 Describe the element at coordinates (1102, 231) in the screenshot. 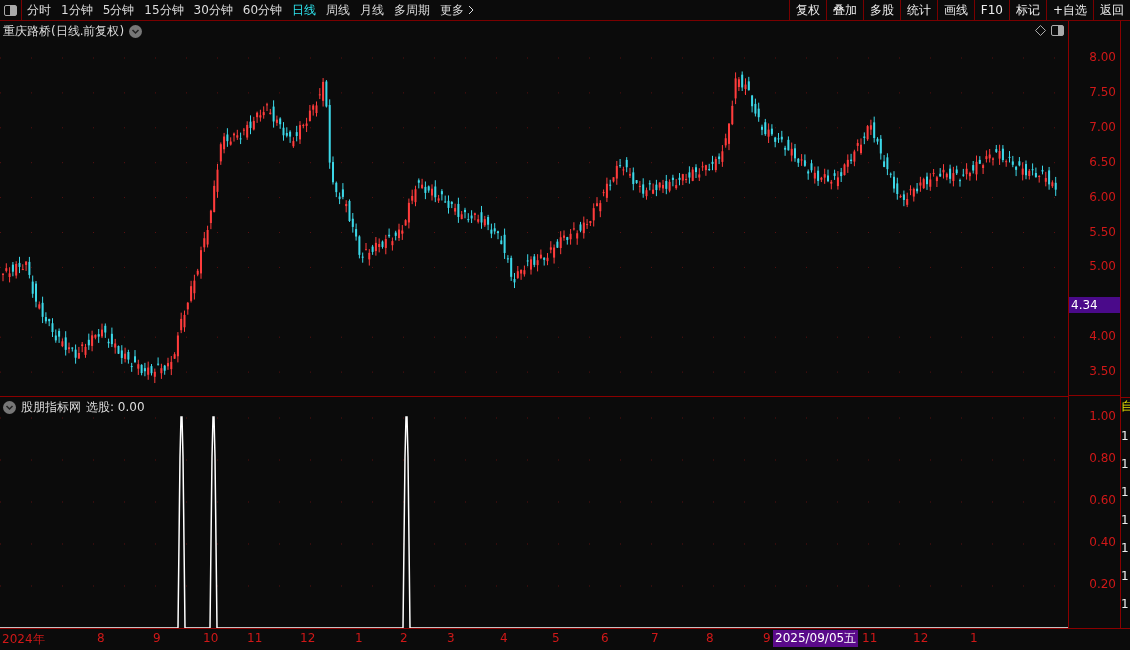

I see `price-tick-label: 5.50` at that location.